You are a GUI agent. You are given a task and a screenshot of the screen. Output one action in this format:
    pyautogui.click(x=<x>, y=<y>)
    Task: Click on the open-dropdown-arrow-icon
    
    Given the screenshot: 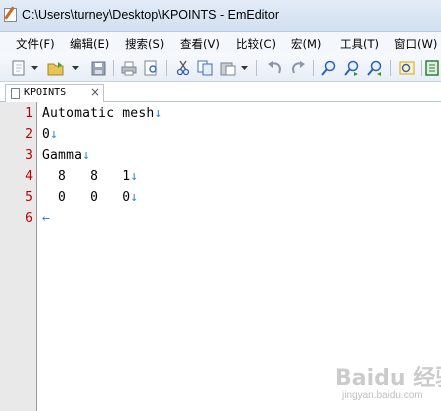 What is the action you would take?
    pyautogui.click(x=75, y=68)
    